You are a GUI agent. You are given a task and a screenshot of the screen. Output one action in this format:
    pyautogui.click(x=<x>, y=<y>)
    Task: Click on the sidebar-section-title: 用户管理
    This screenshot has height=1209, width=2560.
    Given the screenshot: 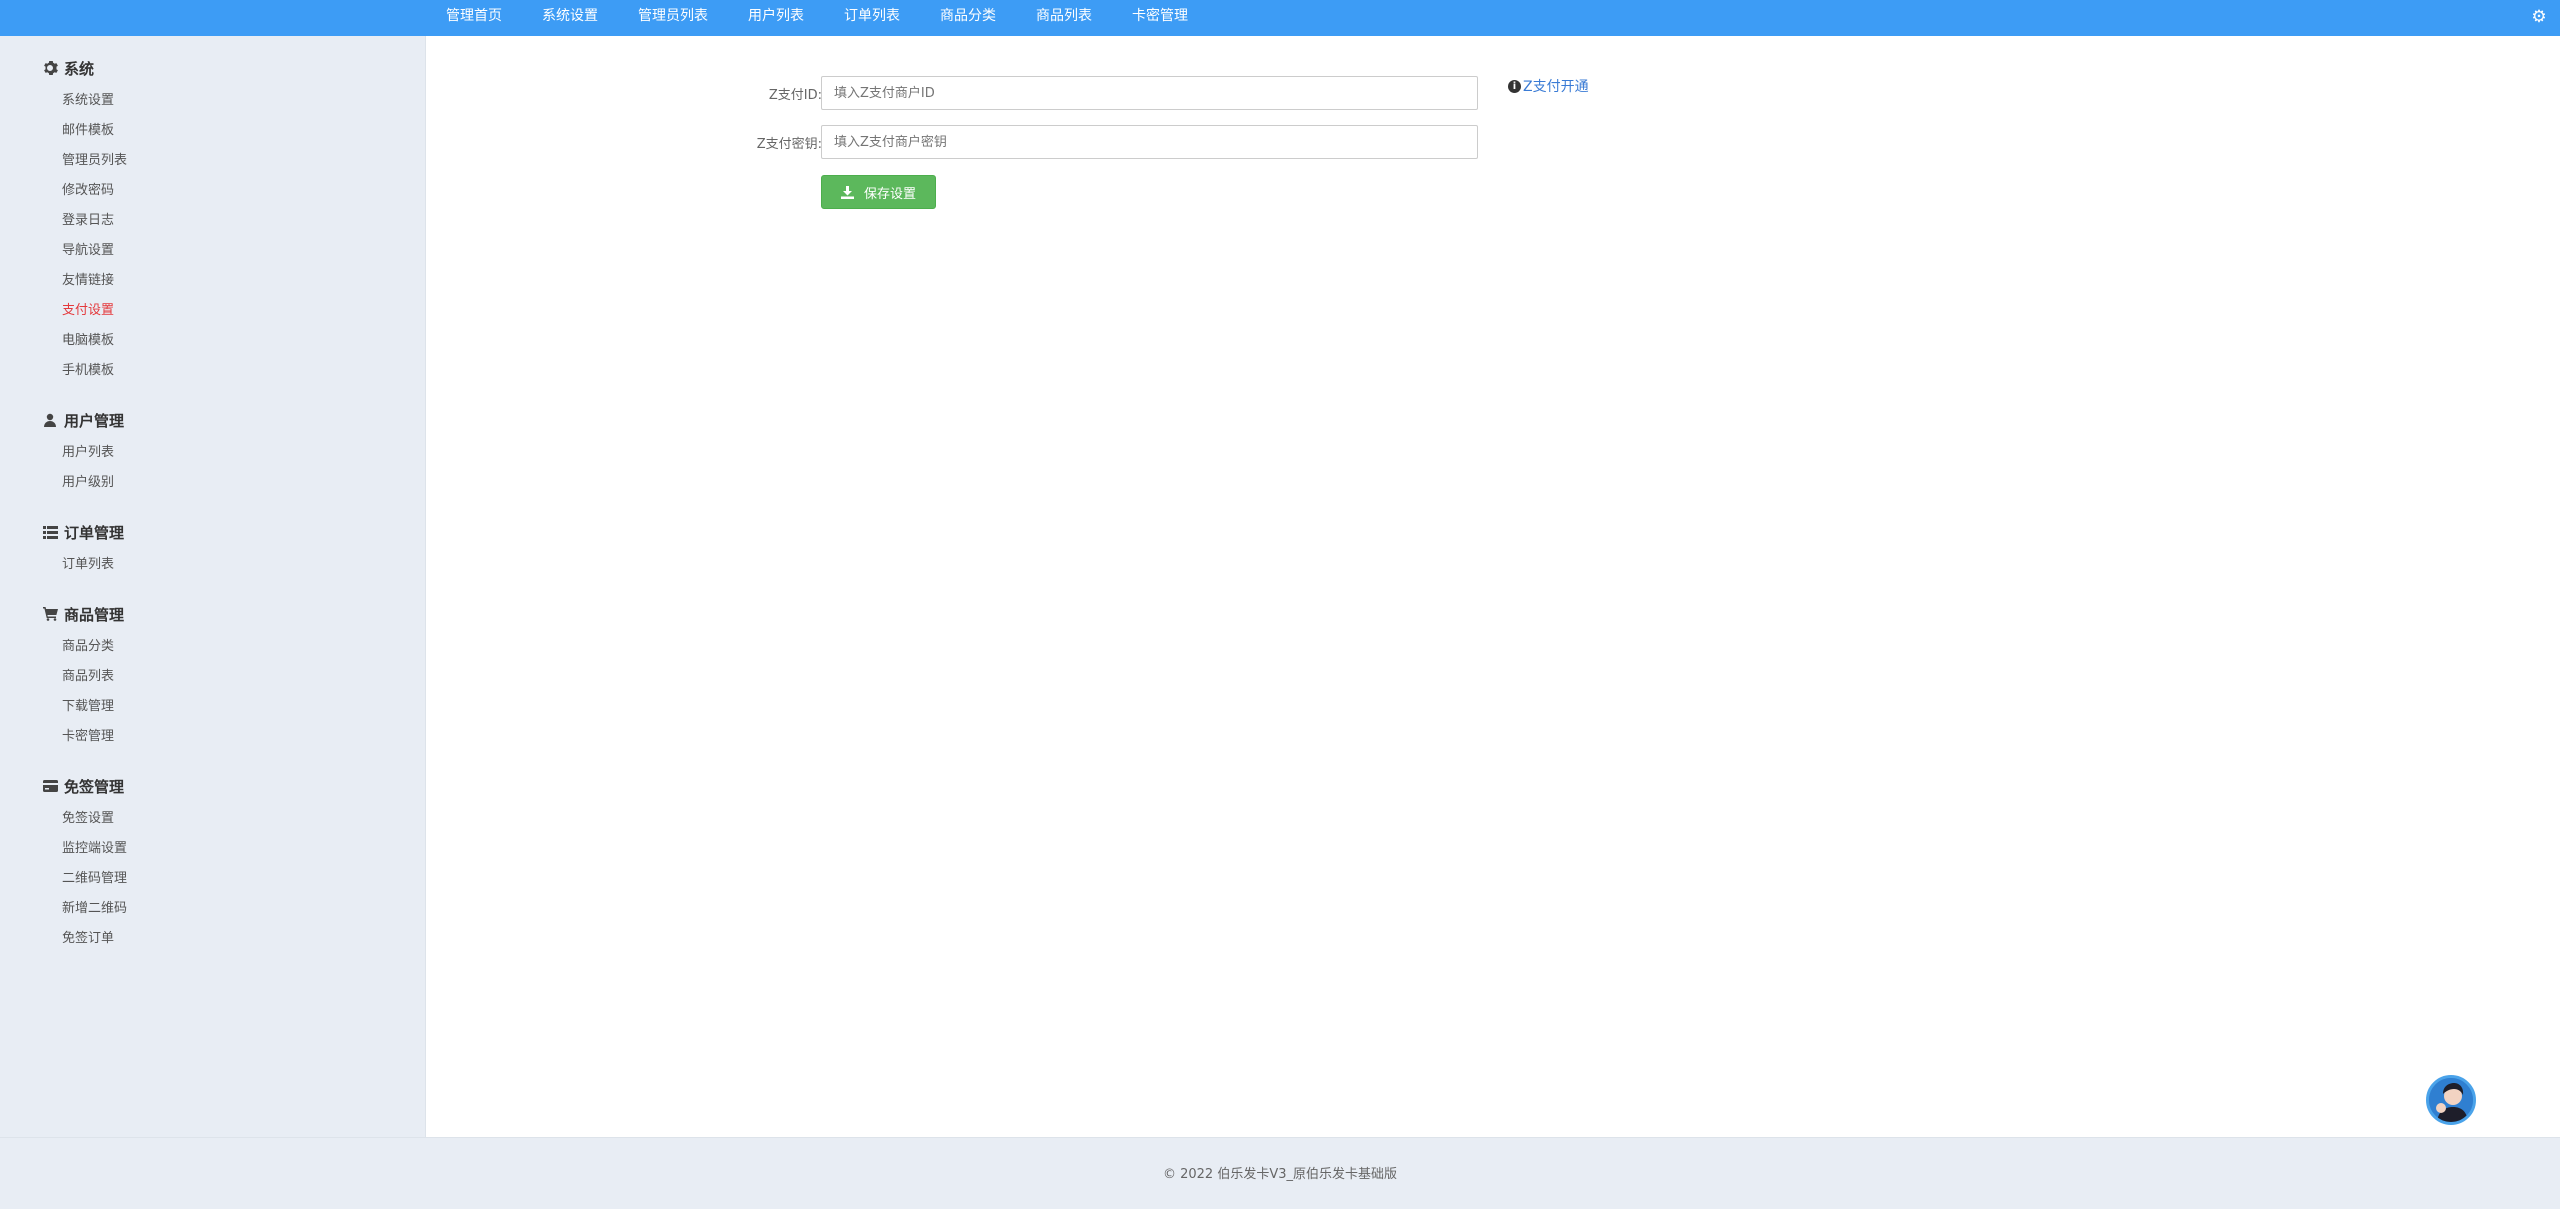 What is the action you would take?
    pyautogui.click(x=62, y=420)
    